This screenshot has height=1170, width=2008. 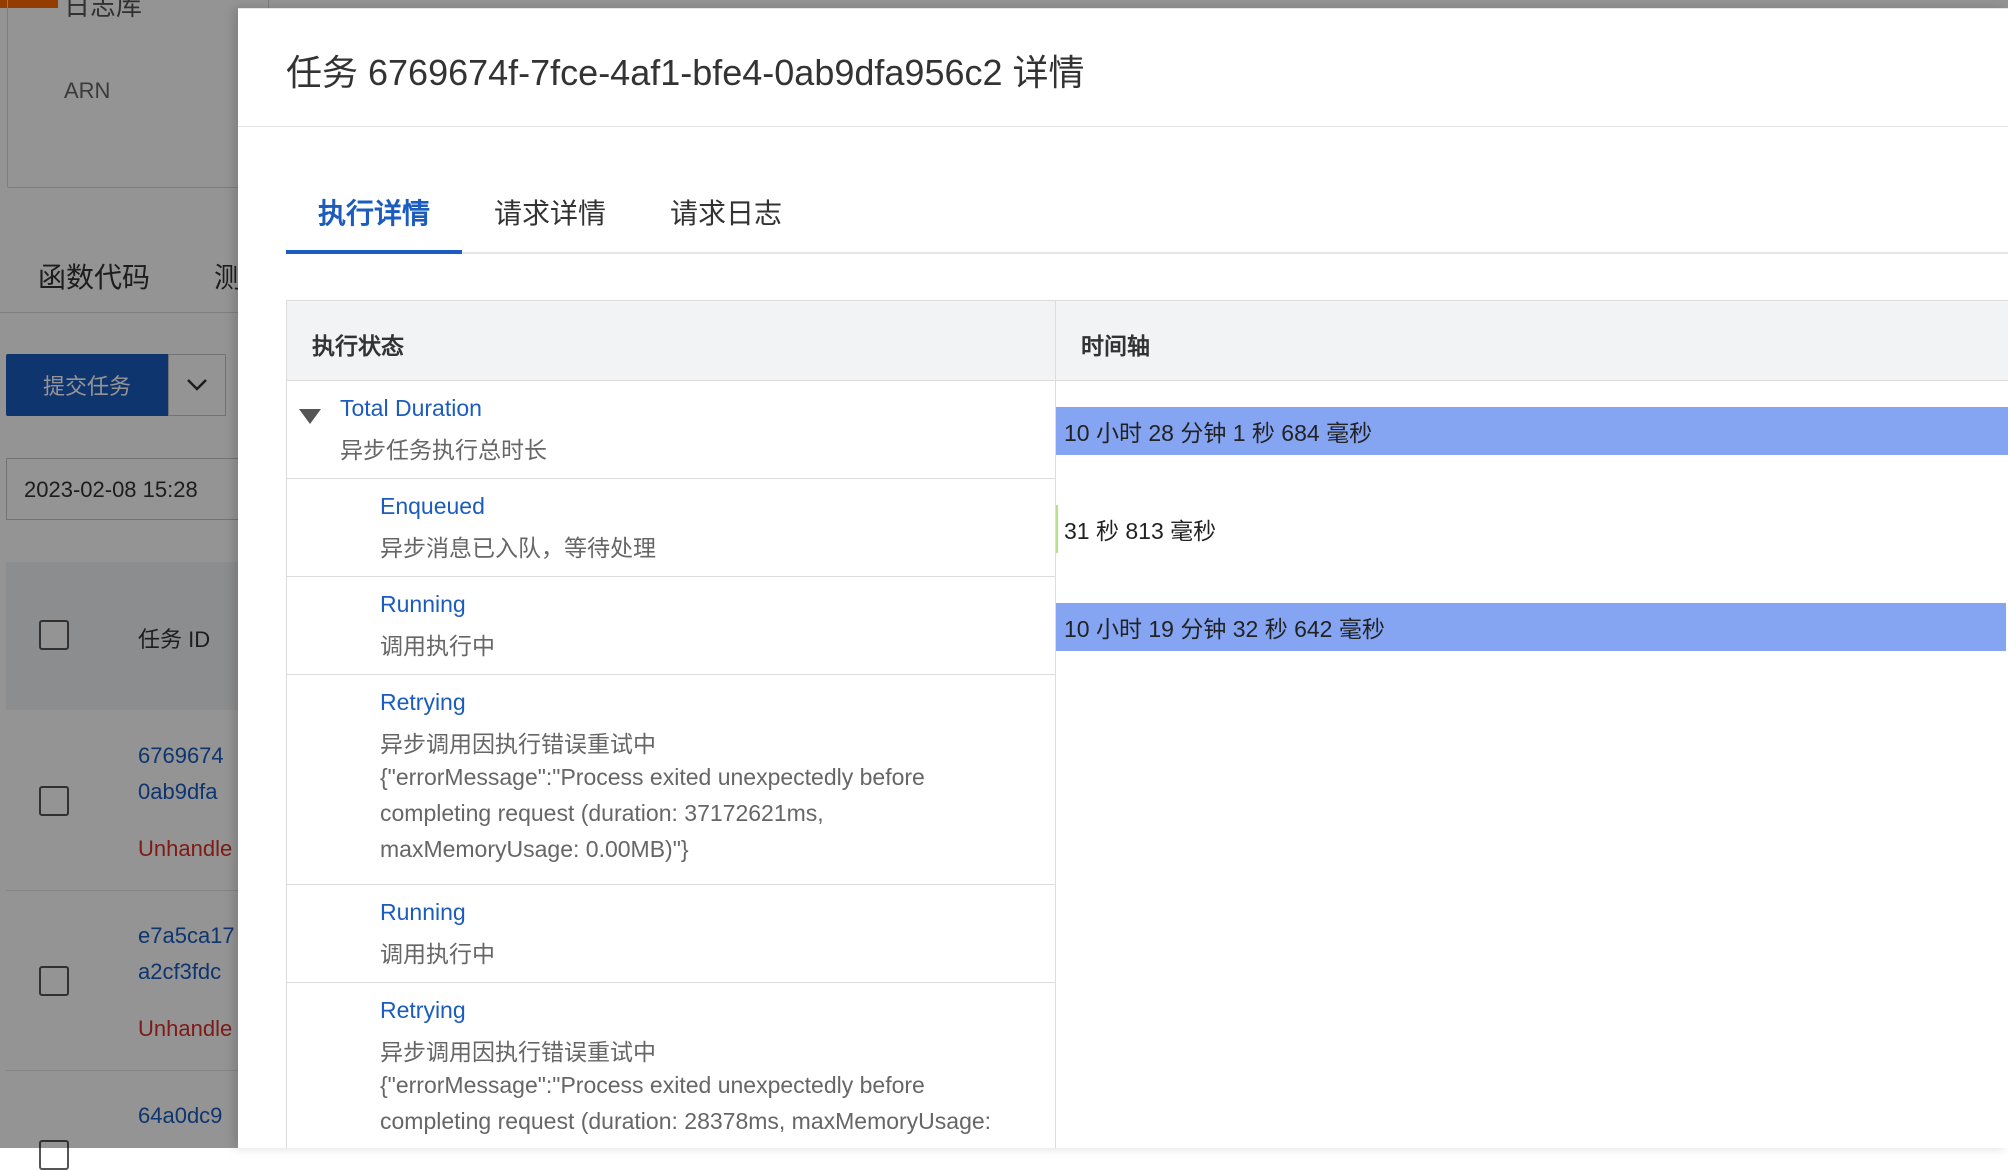 I want to click on detail-tabs: 执行详情 请求详情 请求日志, so click(x=1147, y=211).